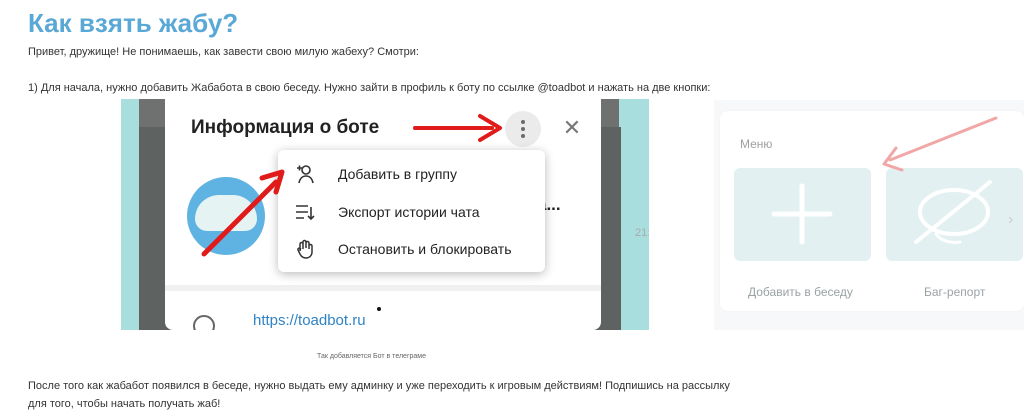 Image resolution: width=1024 pixels, height=416 pixels. What do you see at coordinates (305, 174) in the screenshot?
I see `add-person-icon` at bounding box center [305, 174].